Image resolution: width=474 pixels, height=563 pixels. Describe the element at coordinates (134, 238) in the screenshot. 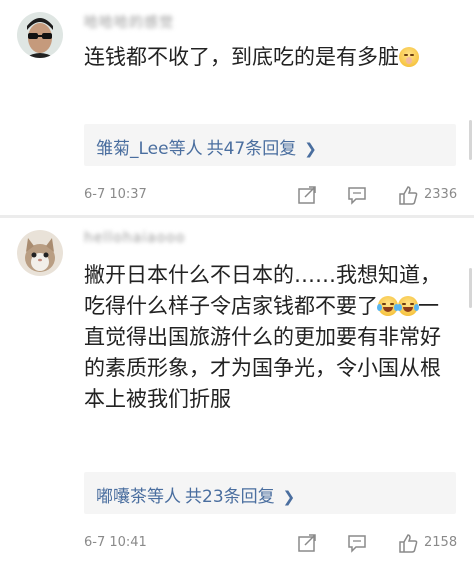

I see `username: hellohaiaooo` at that location.